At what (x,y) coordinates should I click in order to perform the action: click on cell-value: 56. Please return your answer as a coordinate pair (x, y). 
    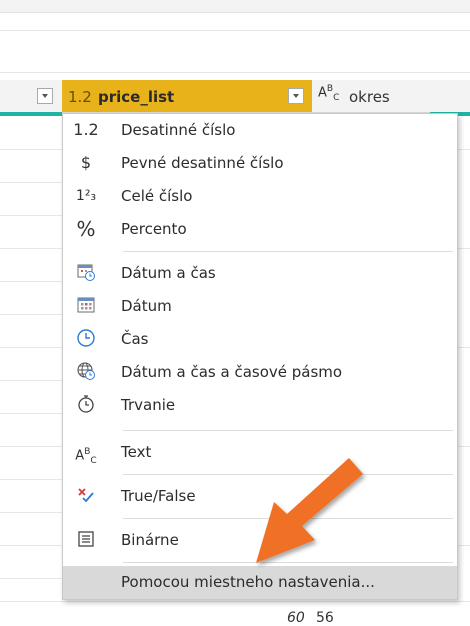
    Looking at the image, I should click on (325, 618).